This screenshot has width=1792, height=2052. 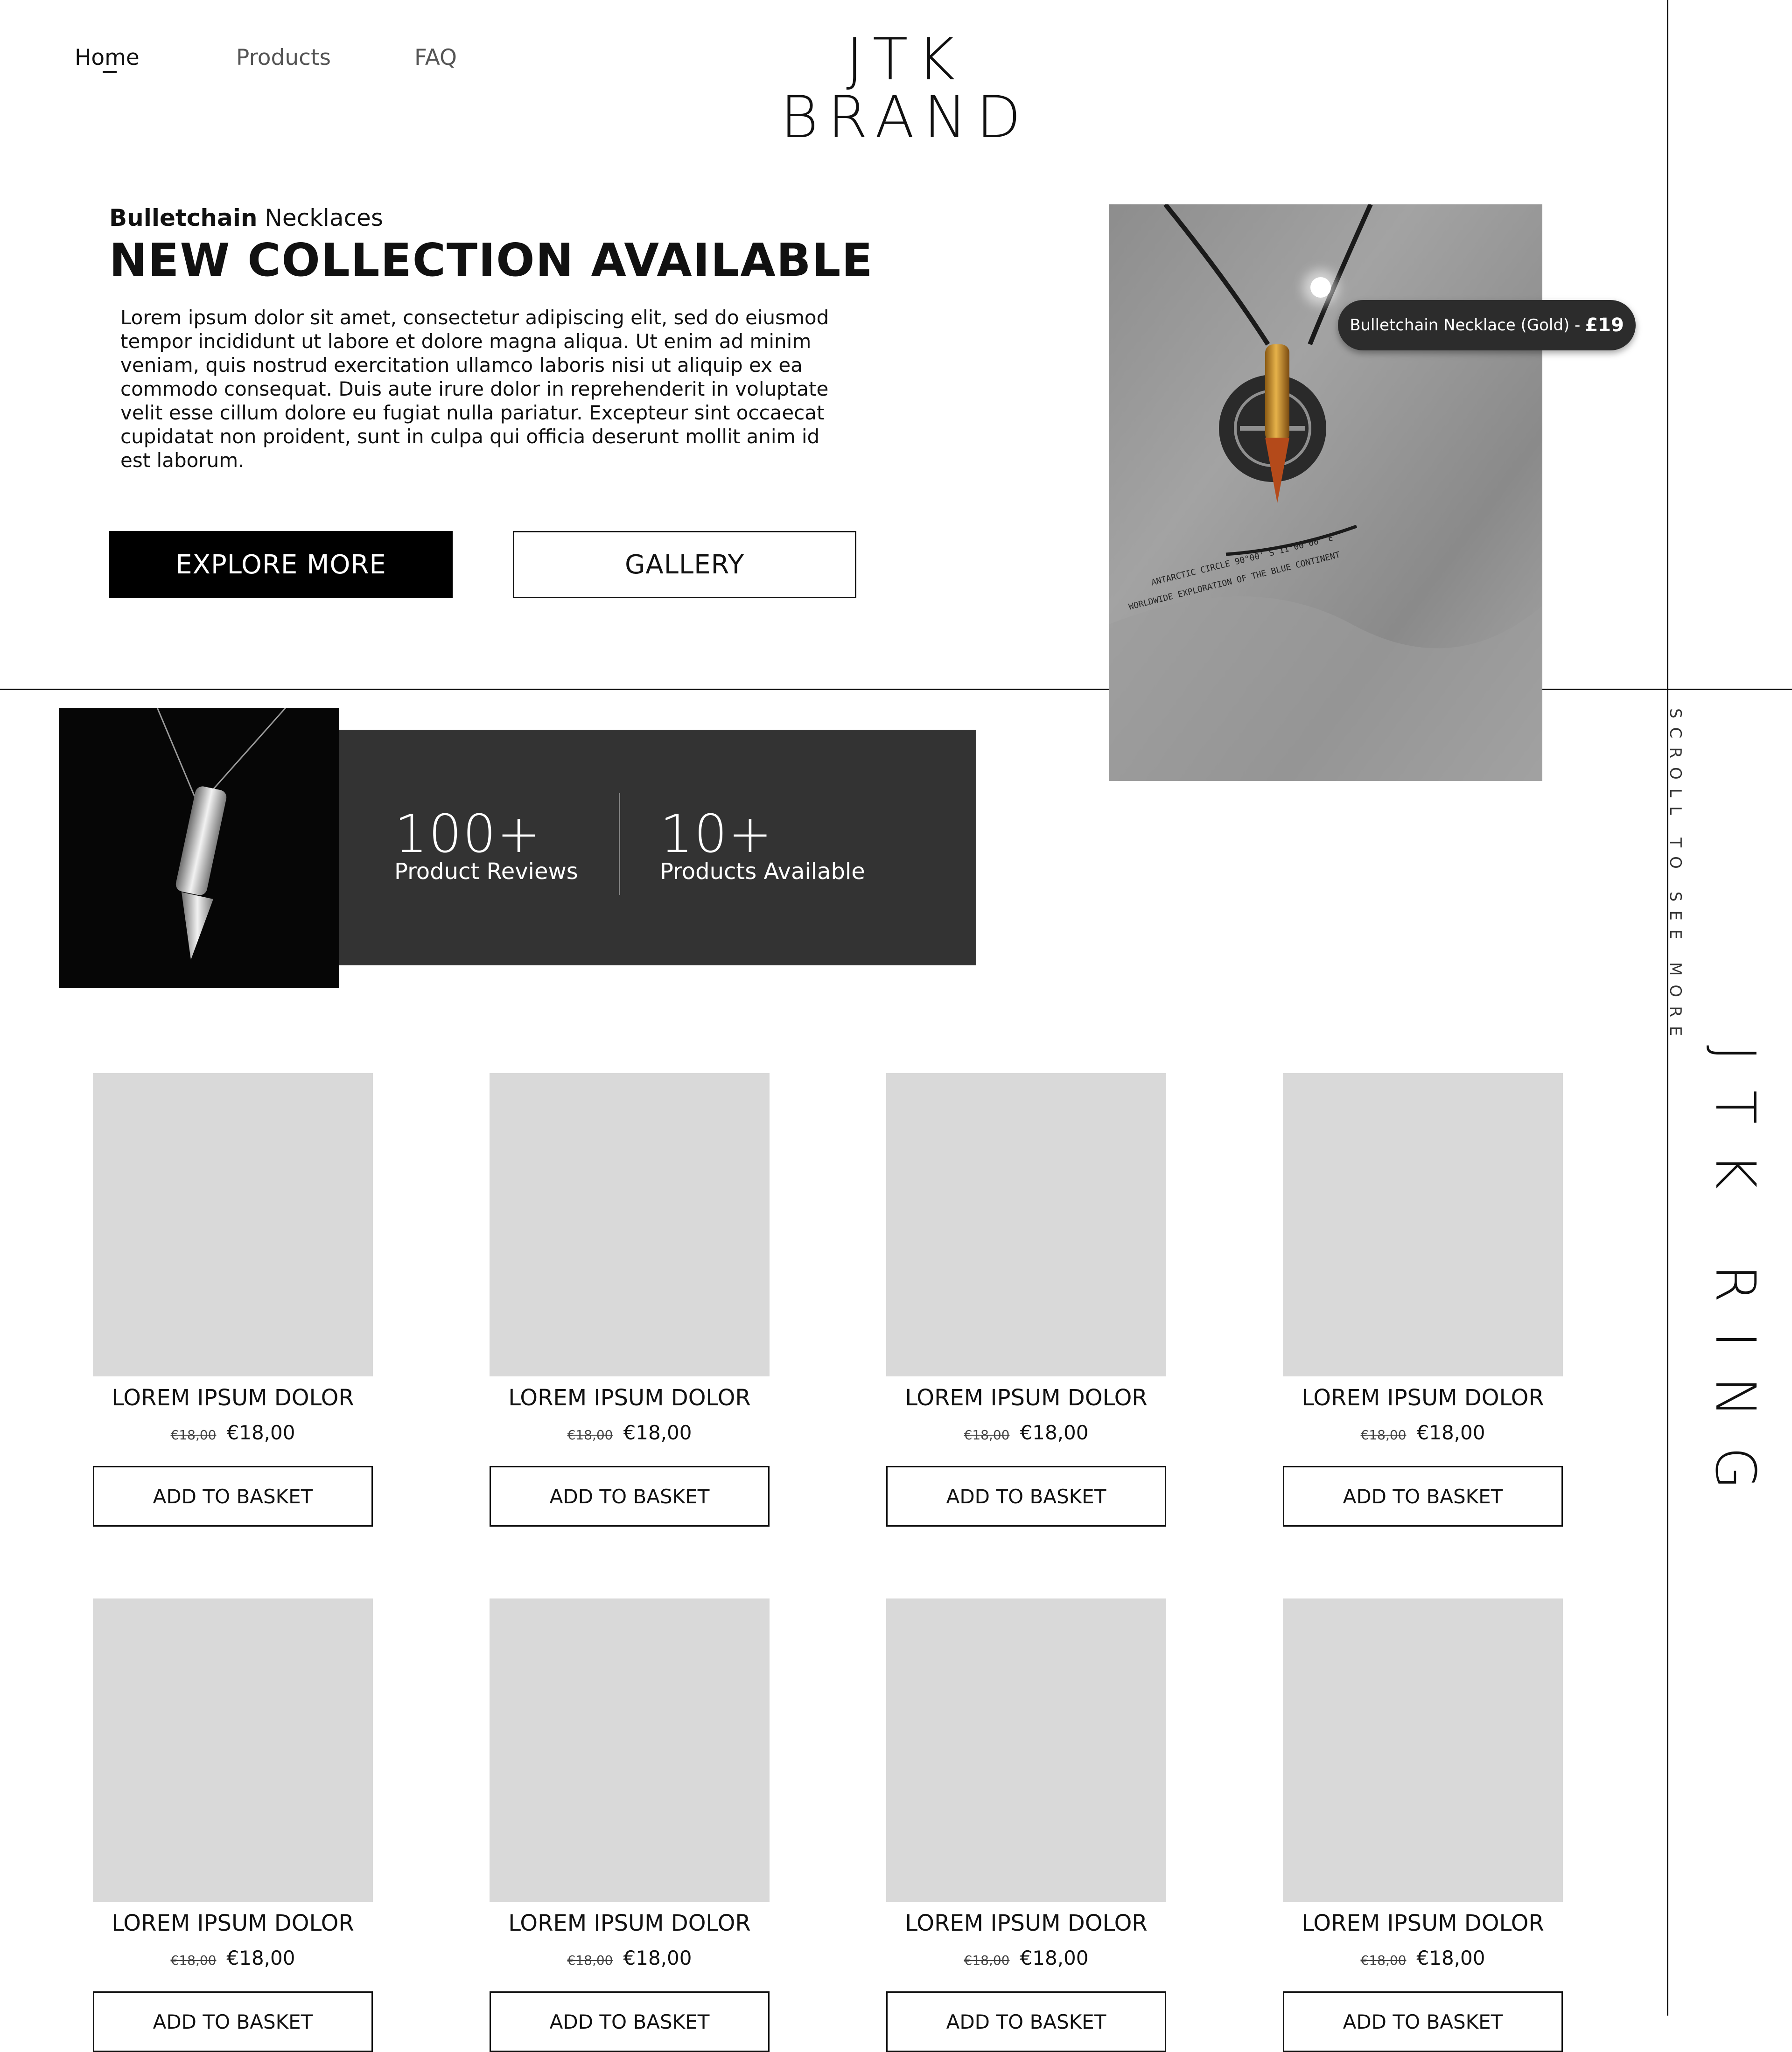 I want to click on explore-more-button: EXPLORE MORE, so click(x=281, y=564).